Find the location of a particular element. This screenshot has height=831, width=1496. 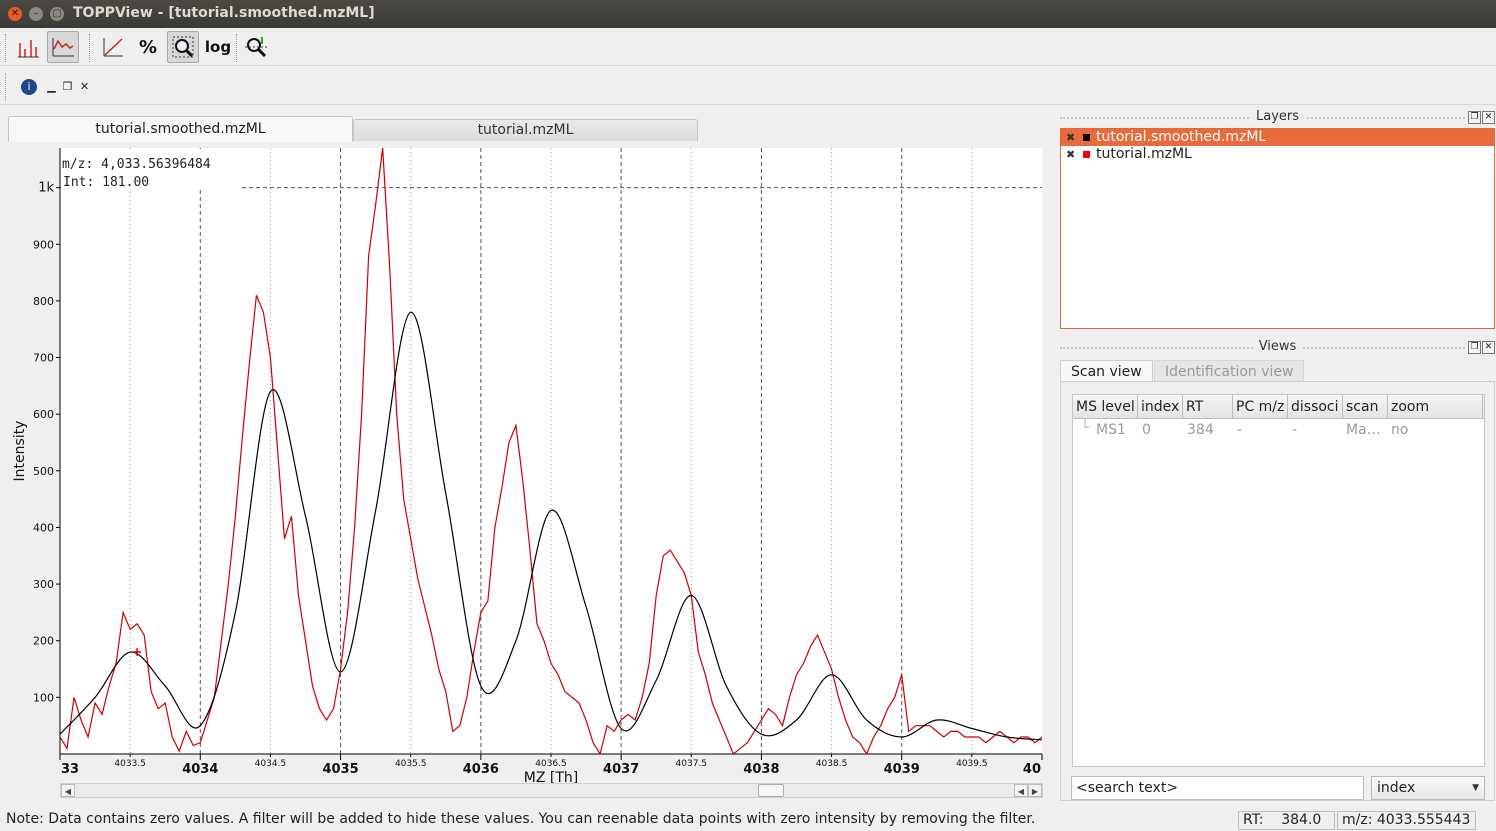

column-header: dissoci is located at coordinates (1315, 407).